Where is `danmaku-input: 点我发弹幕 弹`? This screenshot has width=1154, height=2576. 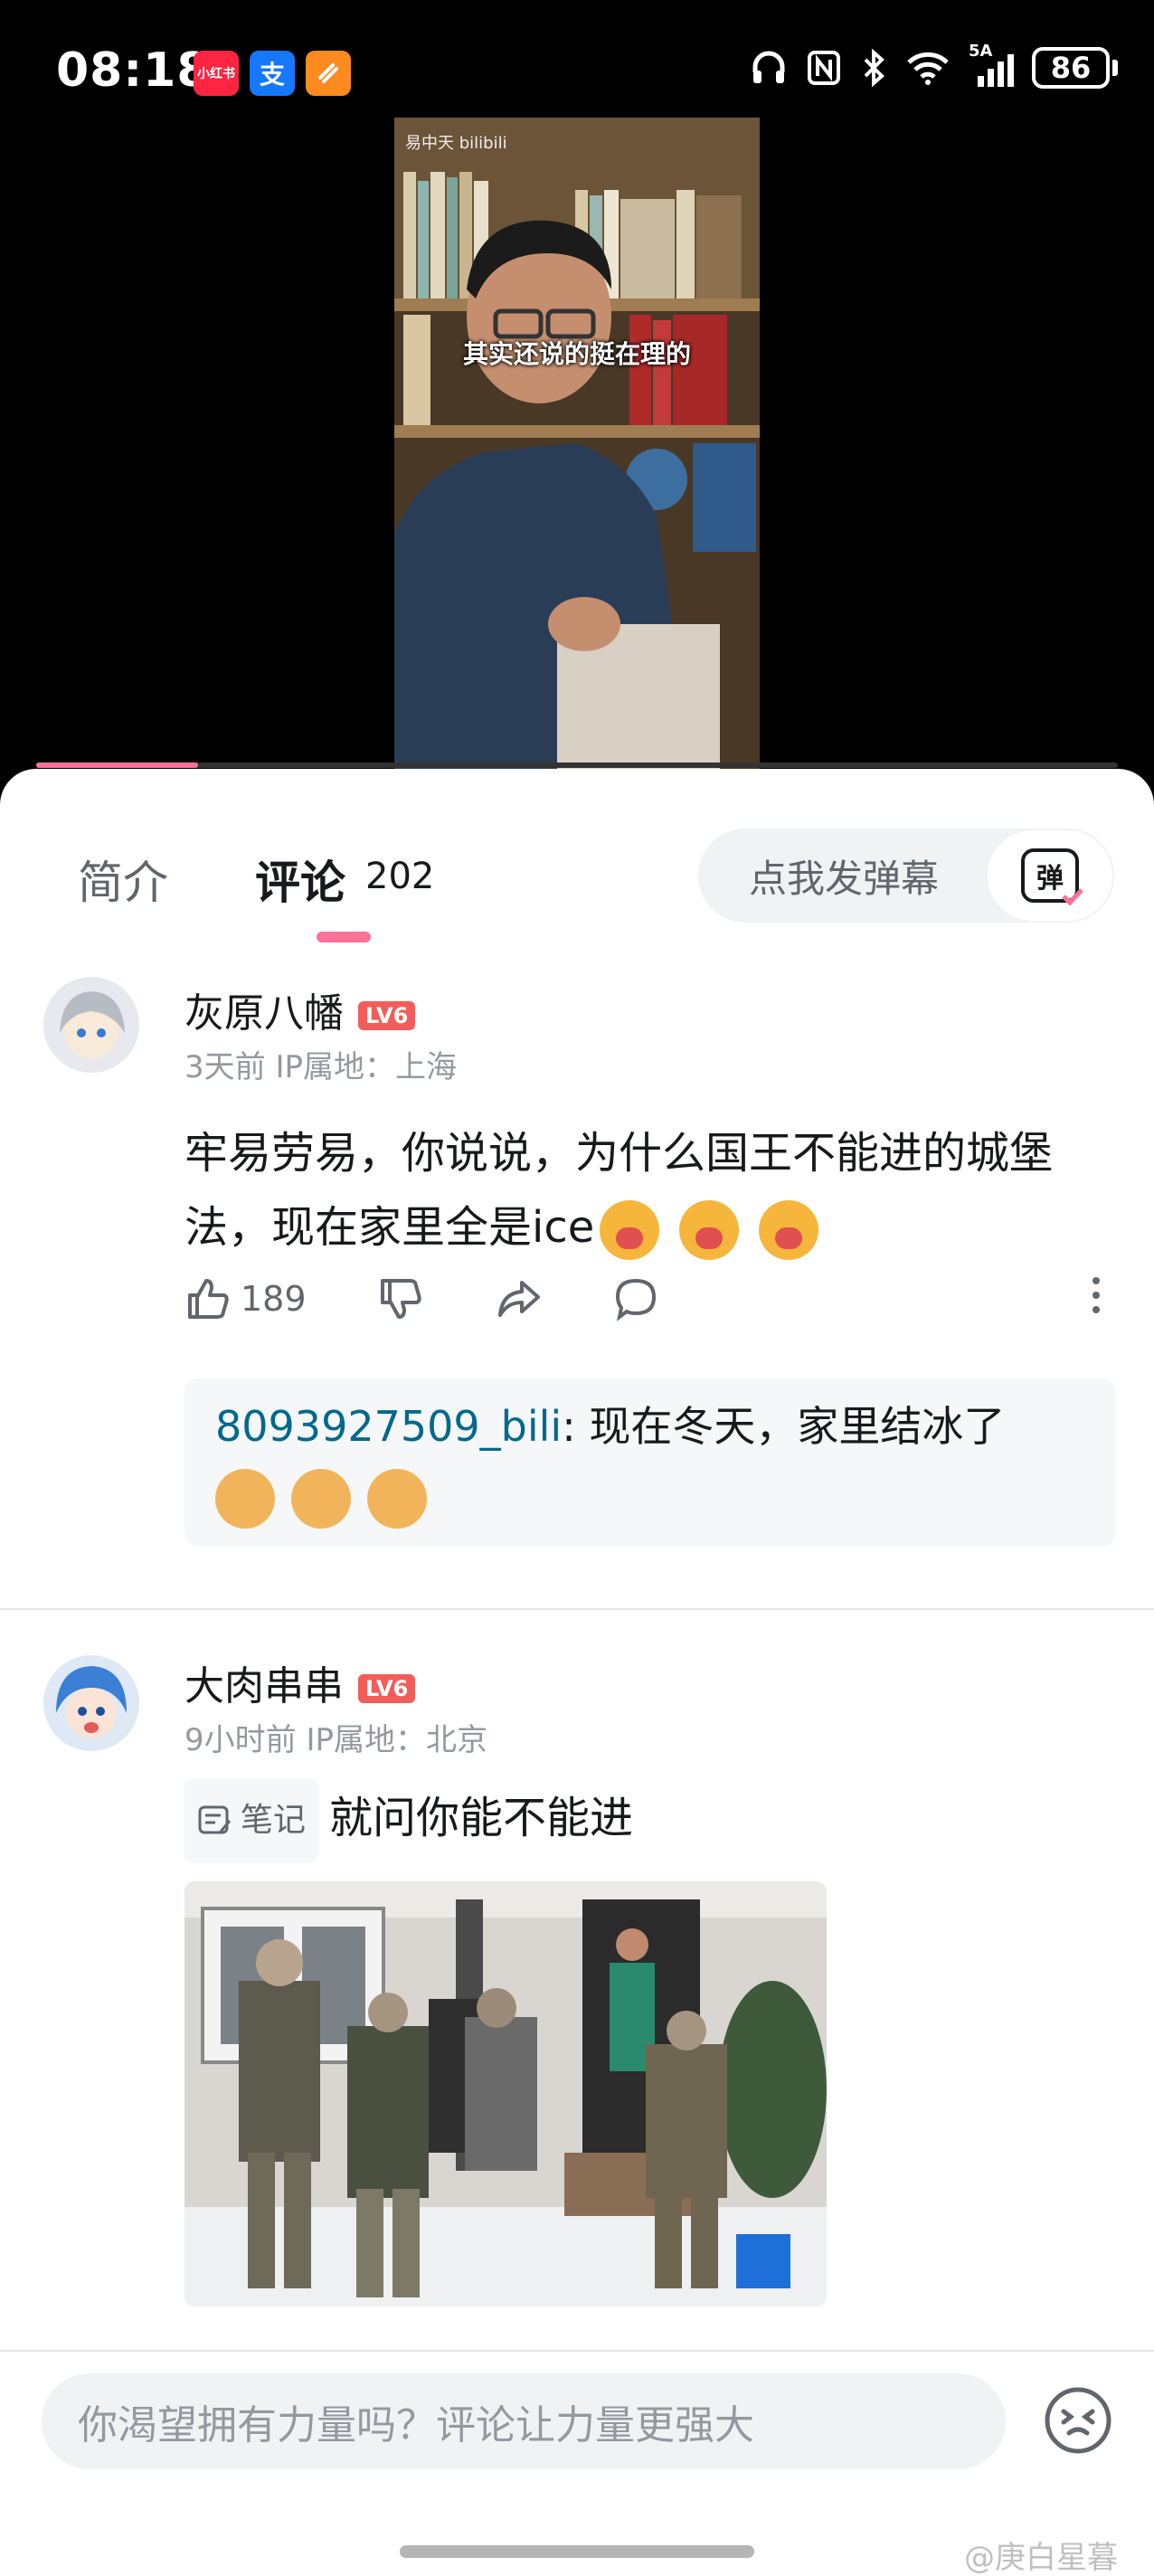
danmaku-input: 点我发弹幕 弹 is located at coordinates (906, 876).